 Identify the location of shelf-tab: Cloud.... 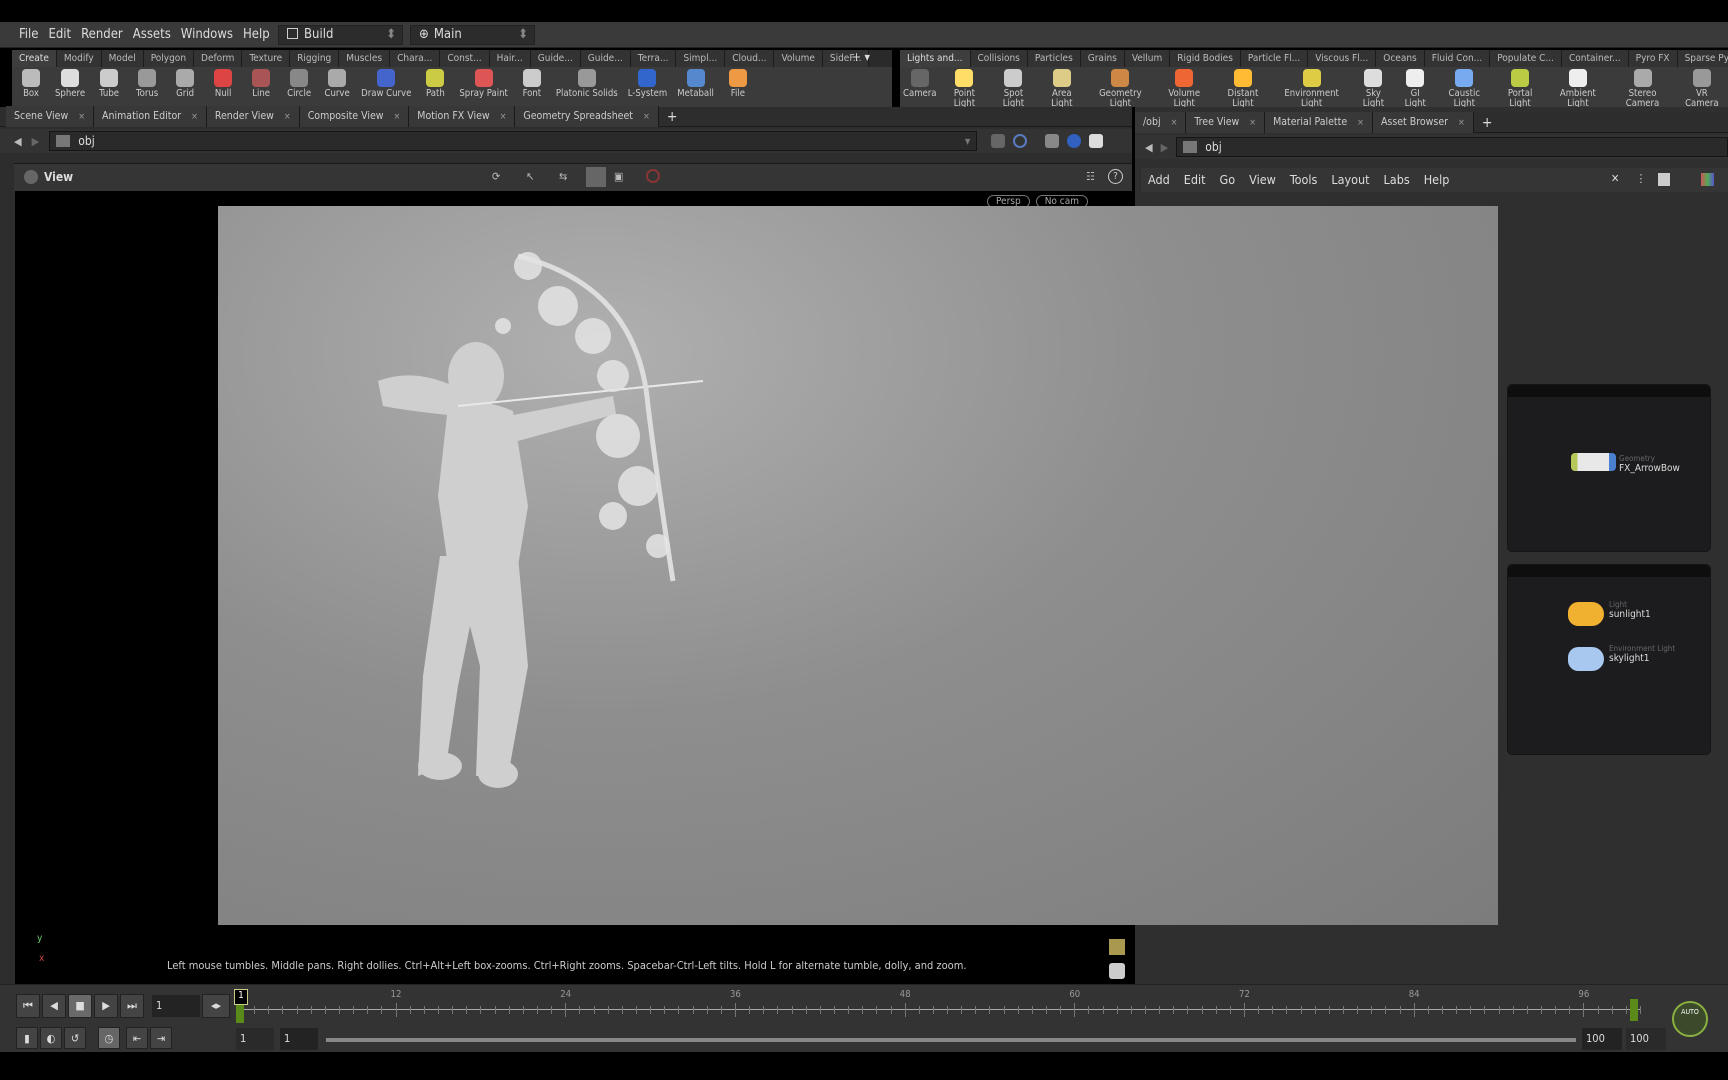
(750, 58).